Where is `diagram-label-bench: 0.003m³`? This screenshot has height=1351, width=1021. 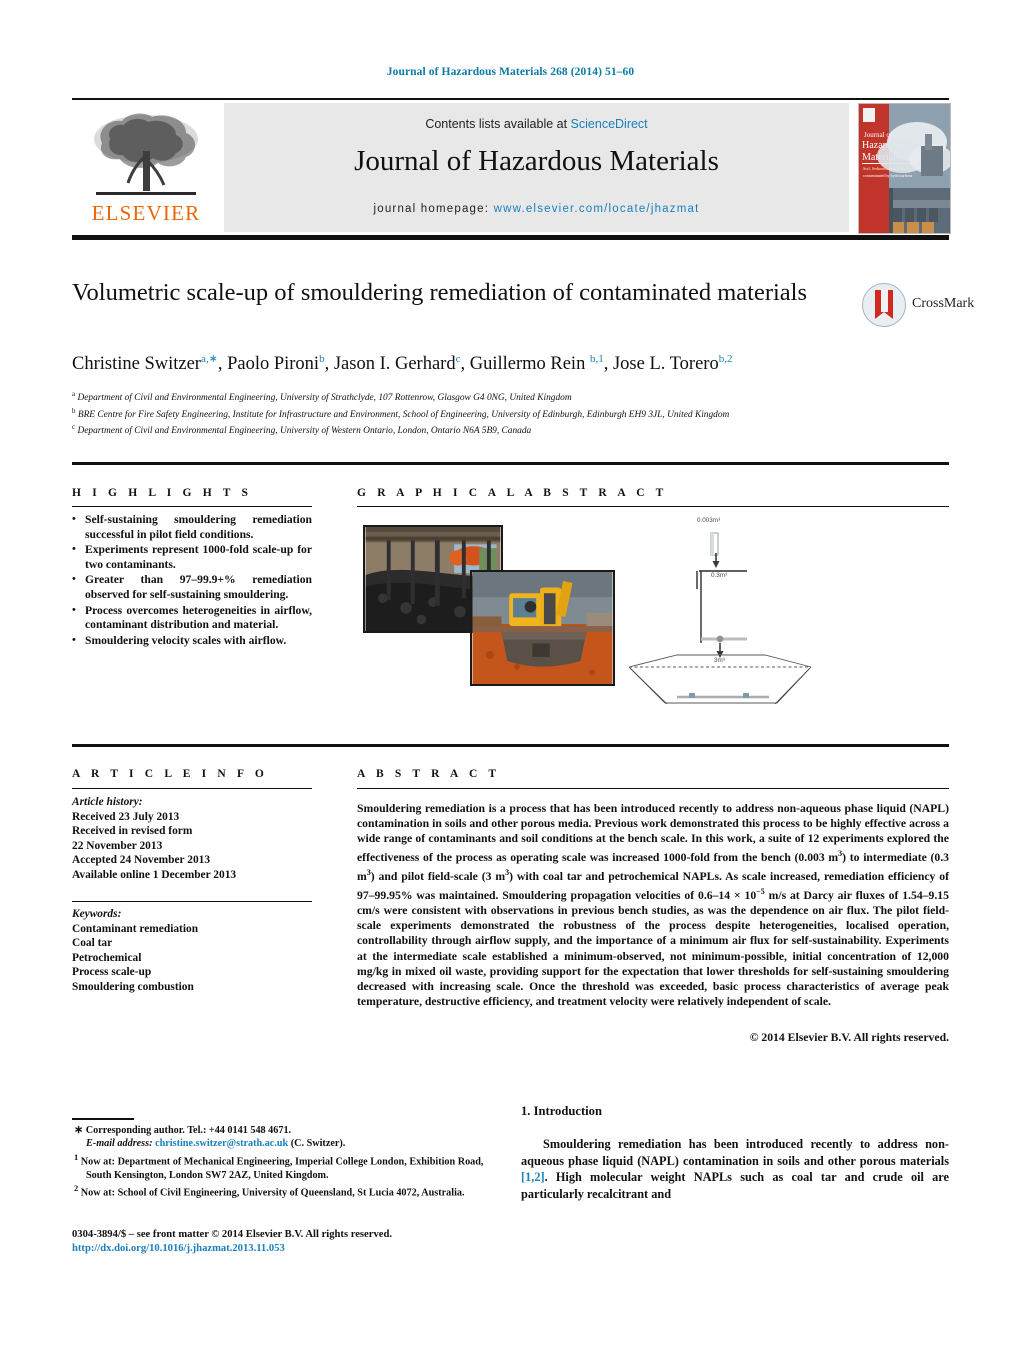
diagram-label-bench: 0.003m³ is located at coordinates (709, 520).